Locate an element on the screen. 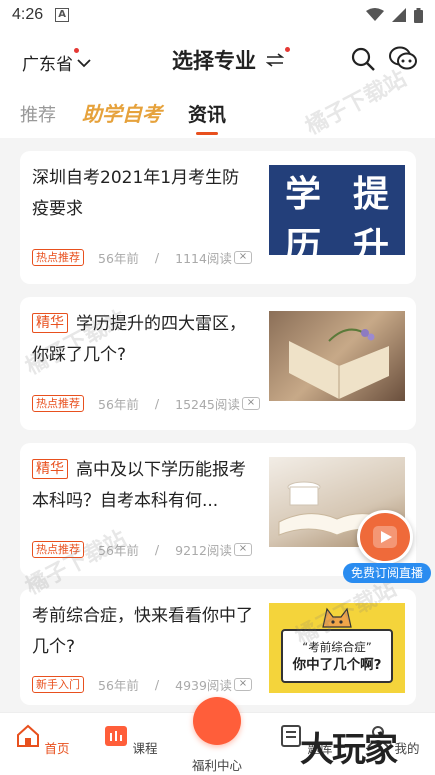 The height and width of the screenshot is (775, 435). signal-icon is located at coordinates (399, 15).